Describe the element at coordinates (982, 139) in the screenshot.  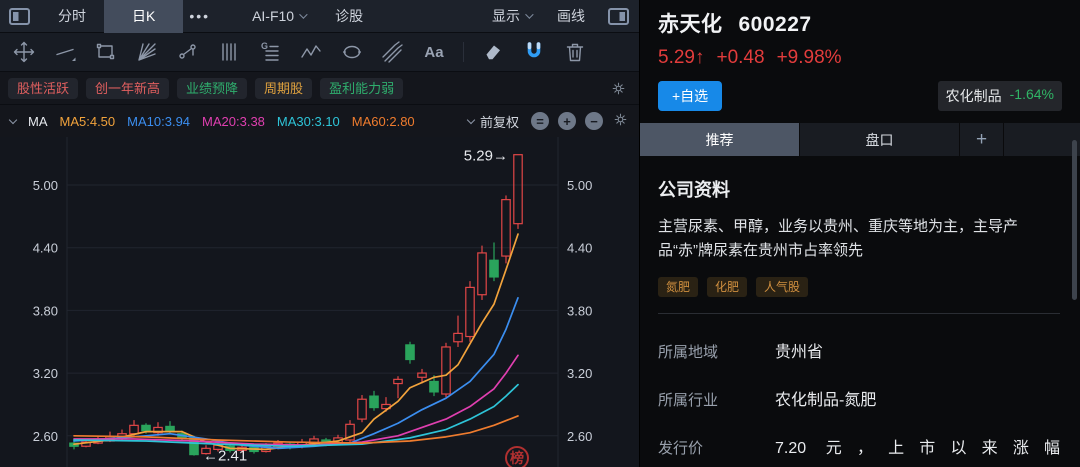
I see `add-tab-button: +` at that location.